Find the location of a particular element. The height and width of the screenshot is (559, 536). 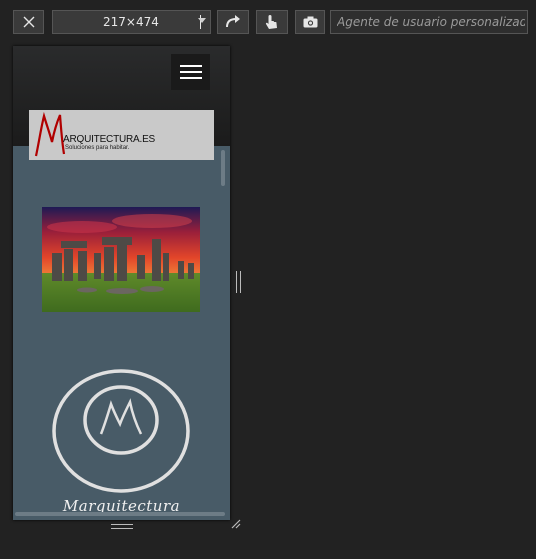

camera-icon is located at coordinates (310, 22).